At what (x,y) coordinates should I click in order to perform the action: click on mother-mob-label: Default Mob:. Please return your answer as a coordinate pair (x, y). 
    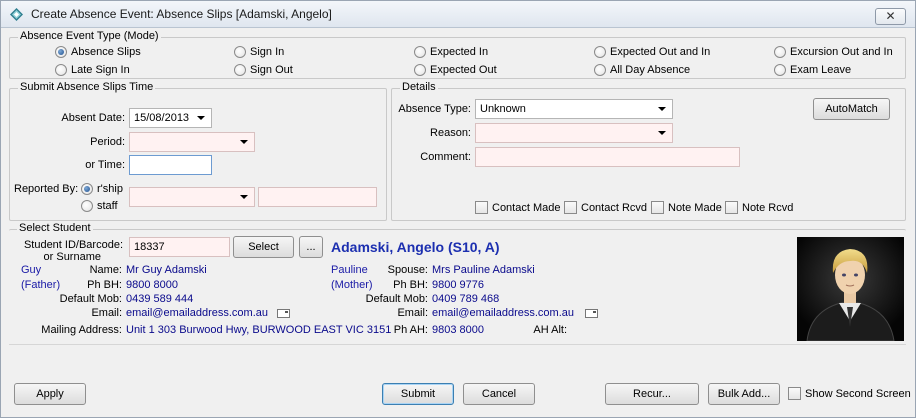
    Looking at the image, I should click on (396, 299).